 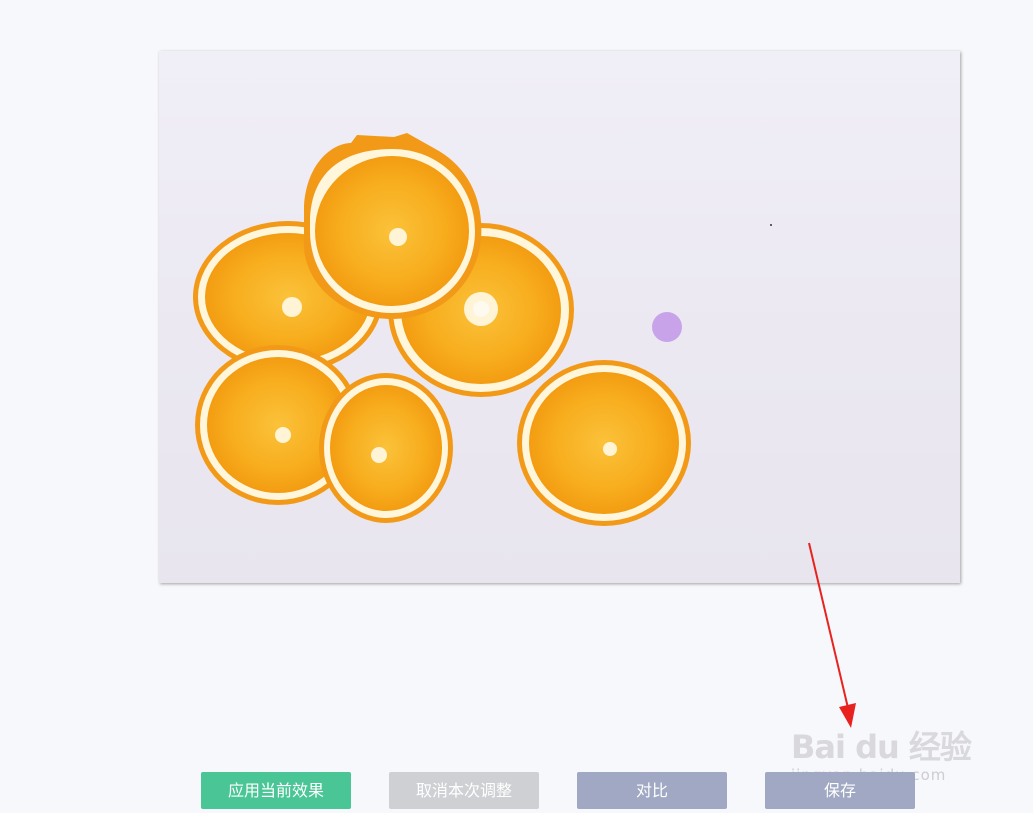 I want to click on compare-button: 对比, so click(x=652, y=790).